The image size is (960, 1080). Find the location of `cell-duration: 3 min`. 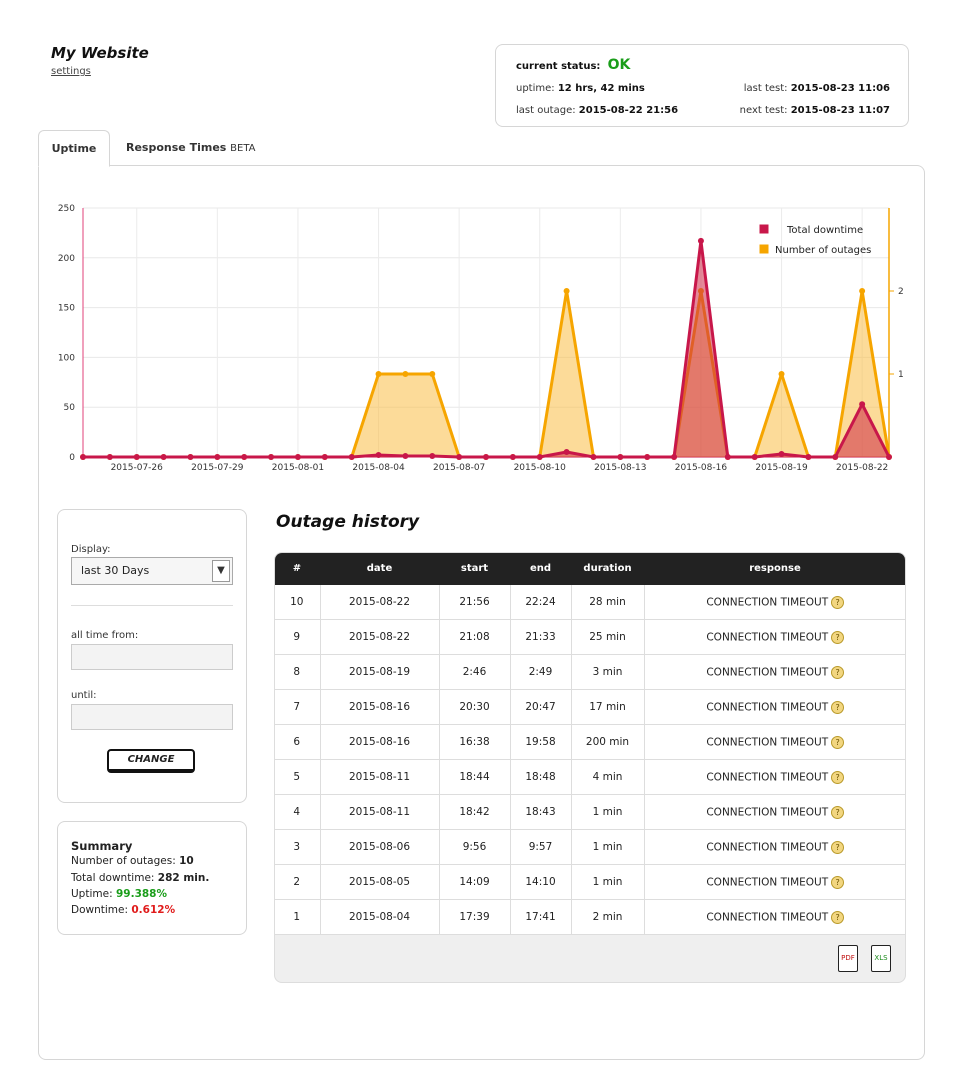

cell-duration: 3 min is located at coordinates (608, 672).